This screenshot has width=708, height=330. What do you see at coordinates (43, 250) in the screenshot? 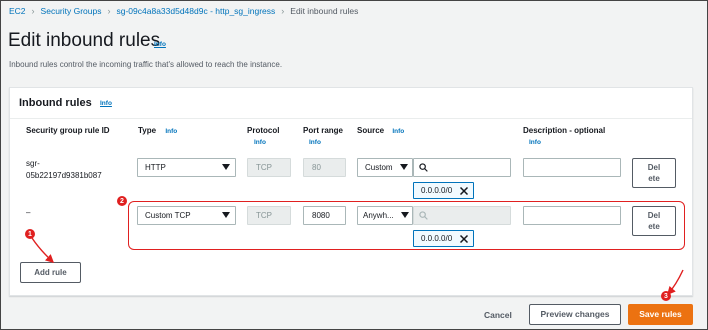
I see `arrow-to-add-rule` at bounding box center [43, 250].